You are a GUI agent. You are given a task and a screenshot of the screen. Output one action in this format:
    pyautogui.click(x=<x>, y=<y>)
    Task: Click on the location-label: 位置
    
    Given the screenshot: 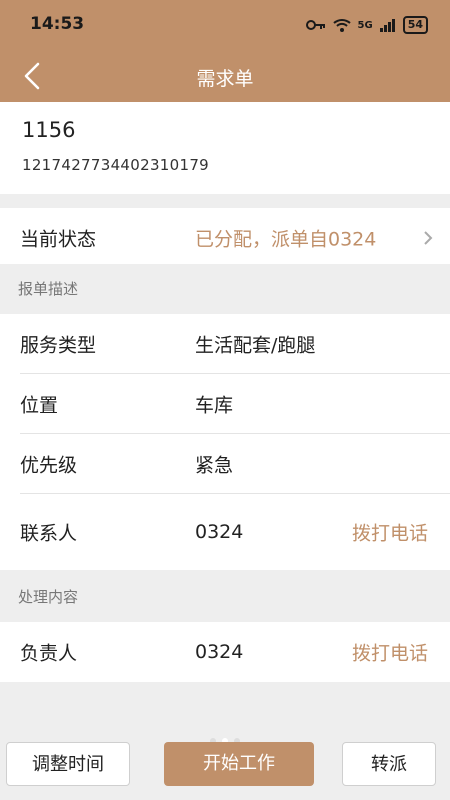 What is the action you would take?
    pyautogui.click(x=39, y=405)
    